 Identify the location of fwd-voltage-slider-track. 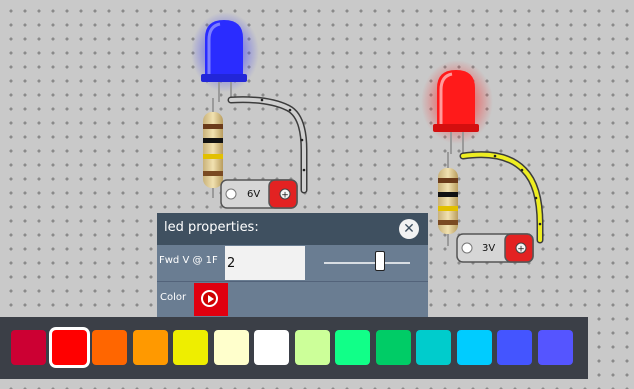
(367, 263).